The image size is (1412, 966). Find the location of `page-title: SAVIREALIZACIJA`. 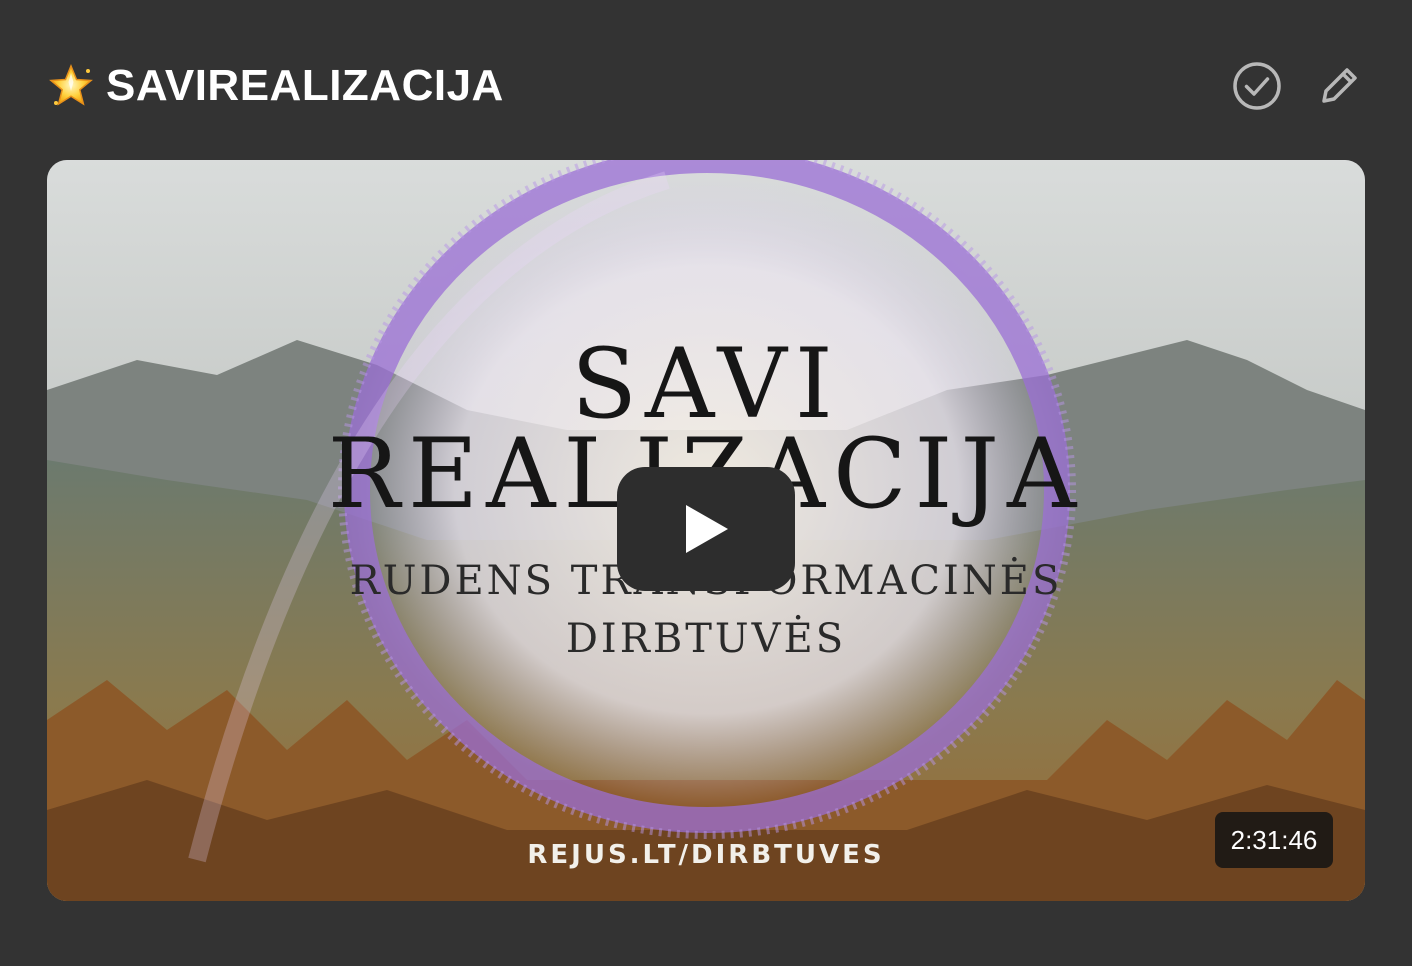

page-title: SAVIREALIZACIJA is located at coordinates (305, 85).